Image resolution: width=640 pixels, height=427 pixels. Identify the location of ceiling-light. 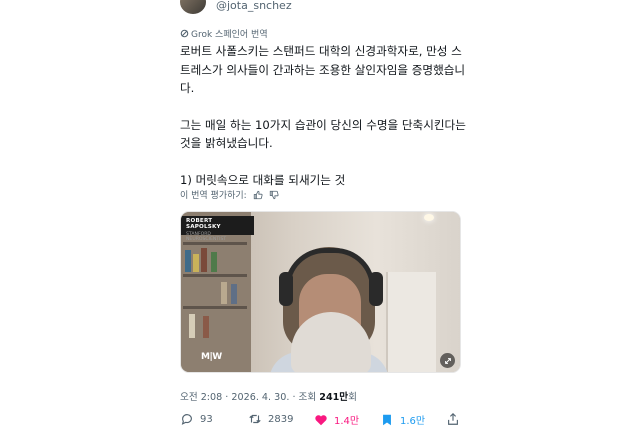
(429, 217).